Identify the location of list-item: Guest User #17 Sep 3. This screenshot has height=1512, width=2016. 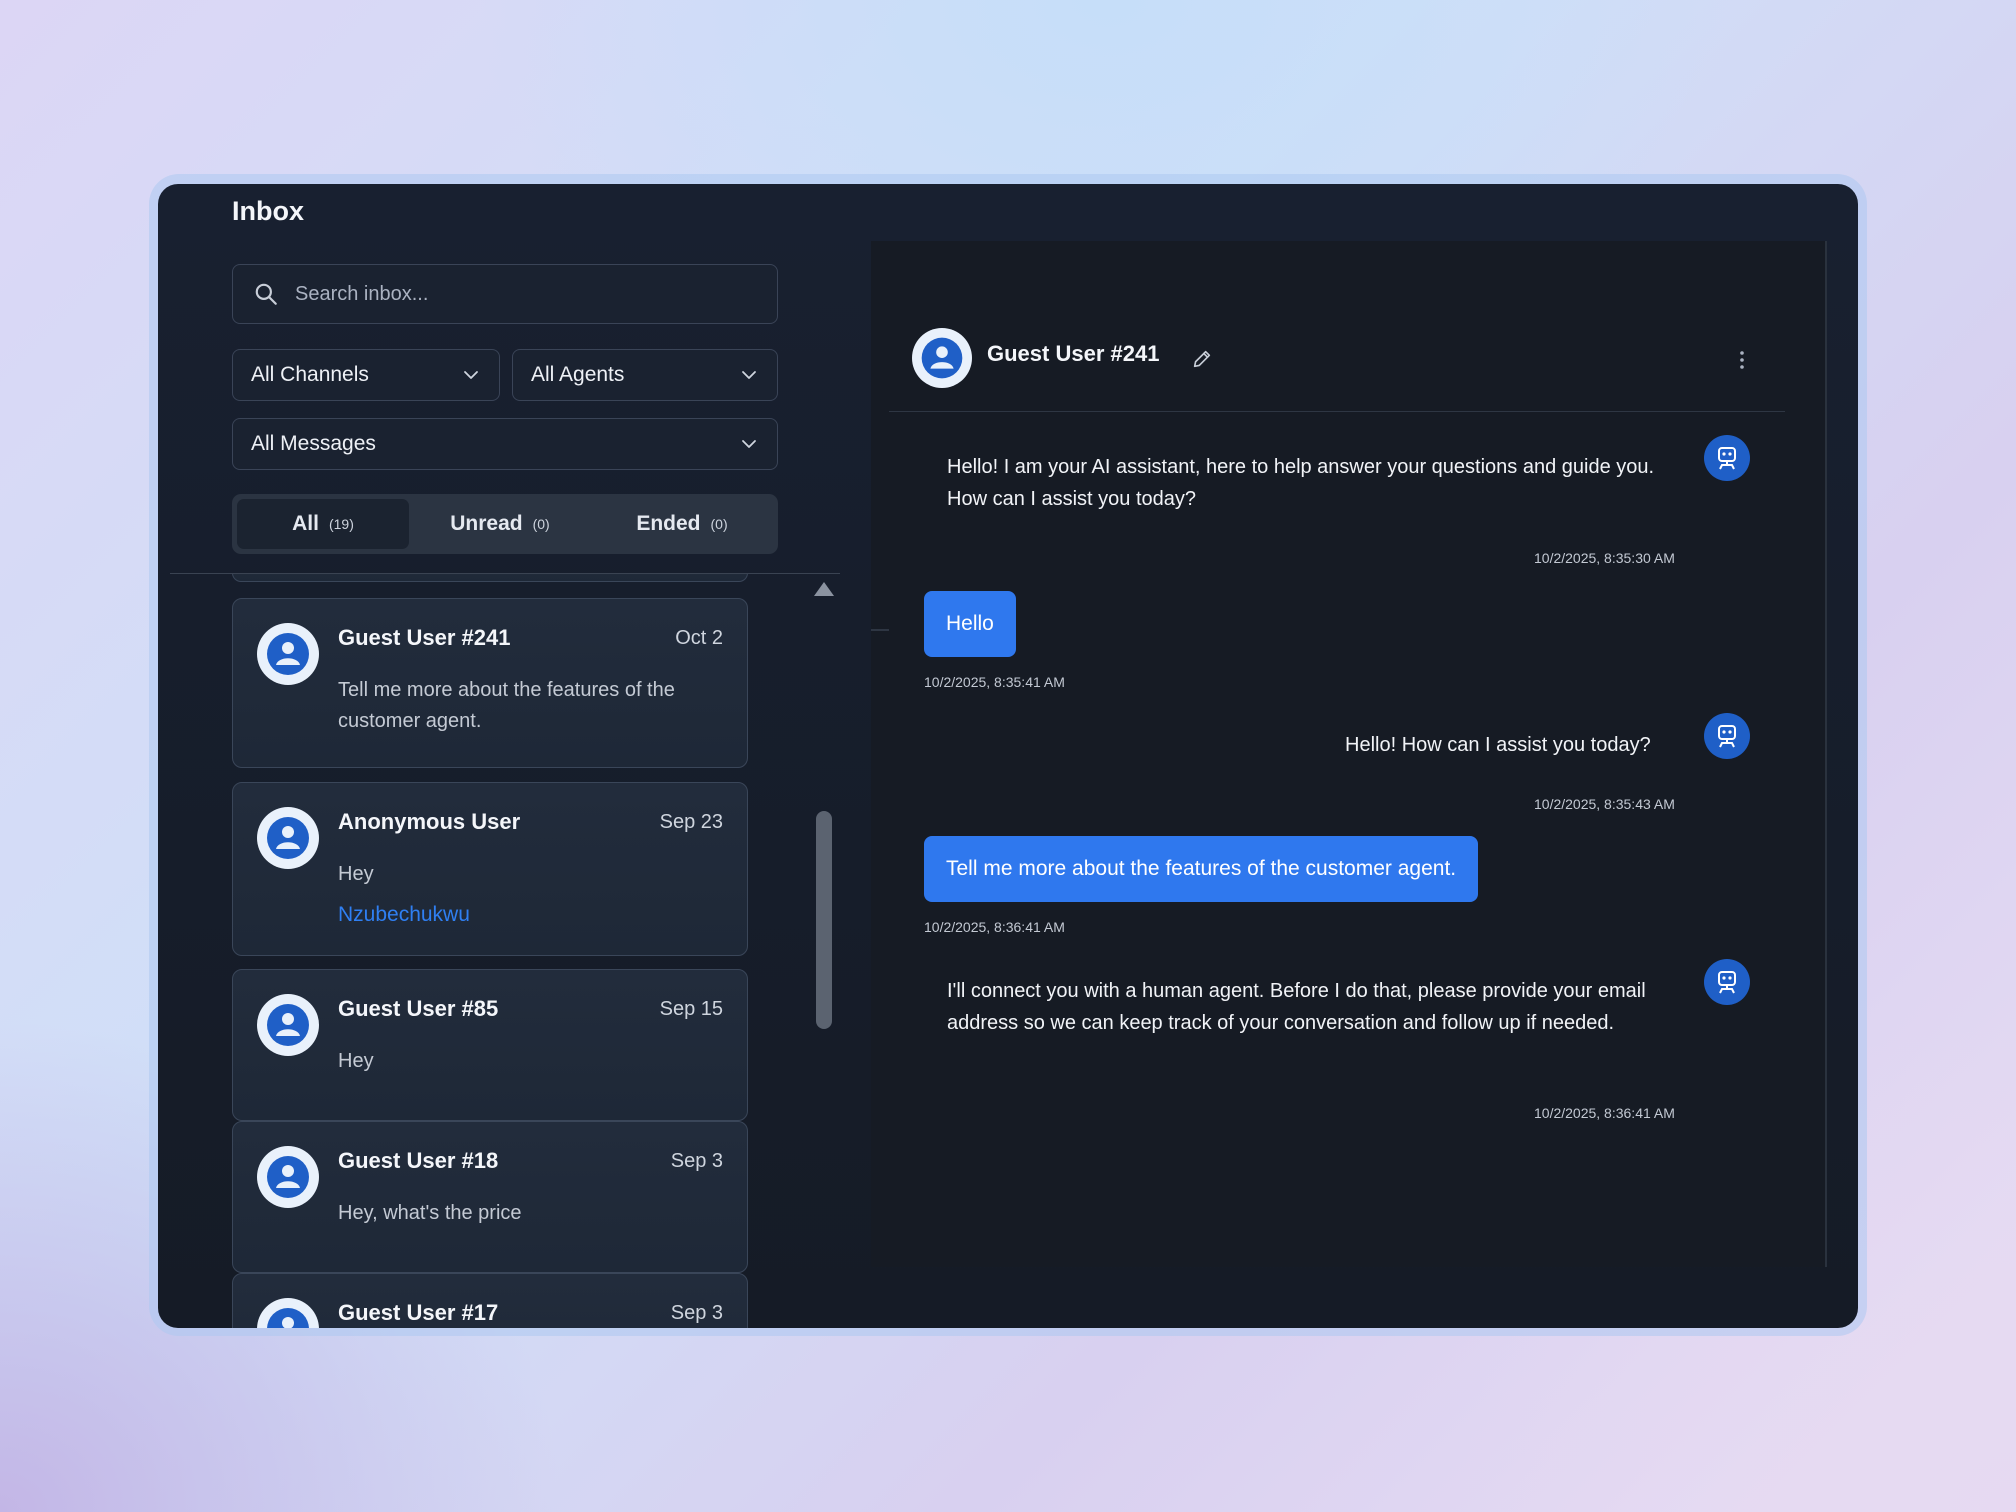
(490, 1300).